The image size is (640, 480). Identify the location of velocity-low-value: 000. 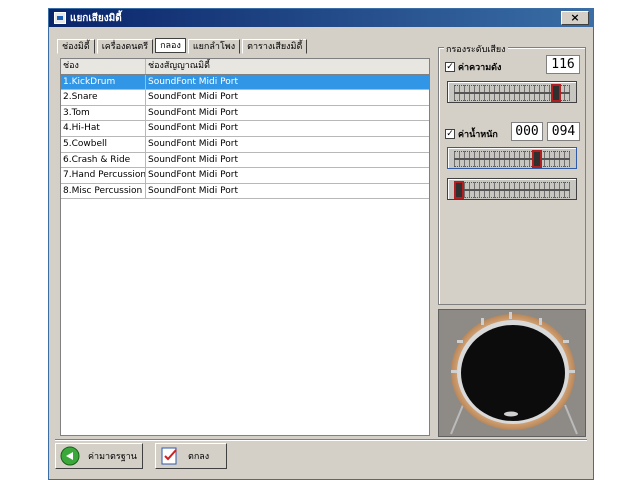
(527, 131).